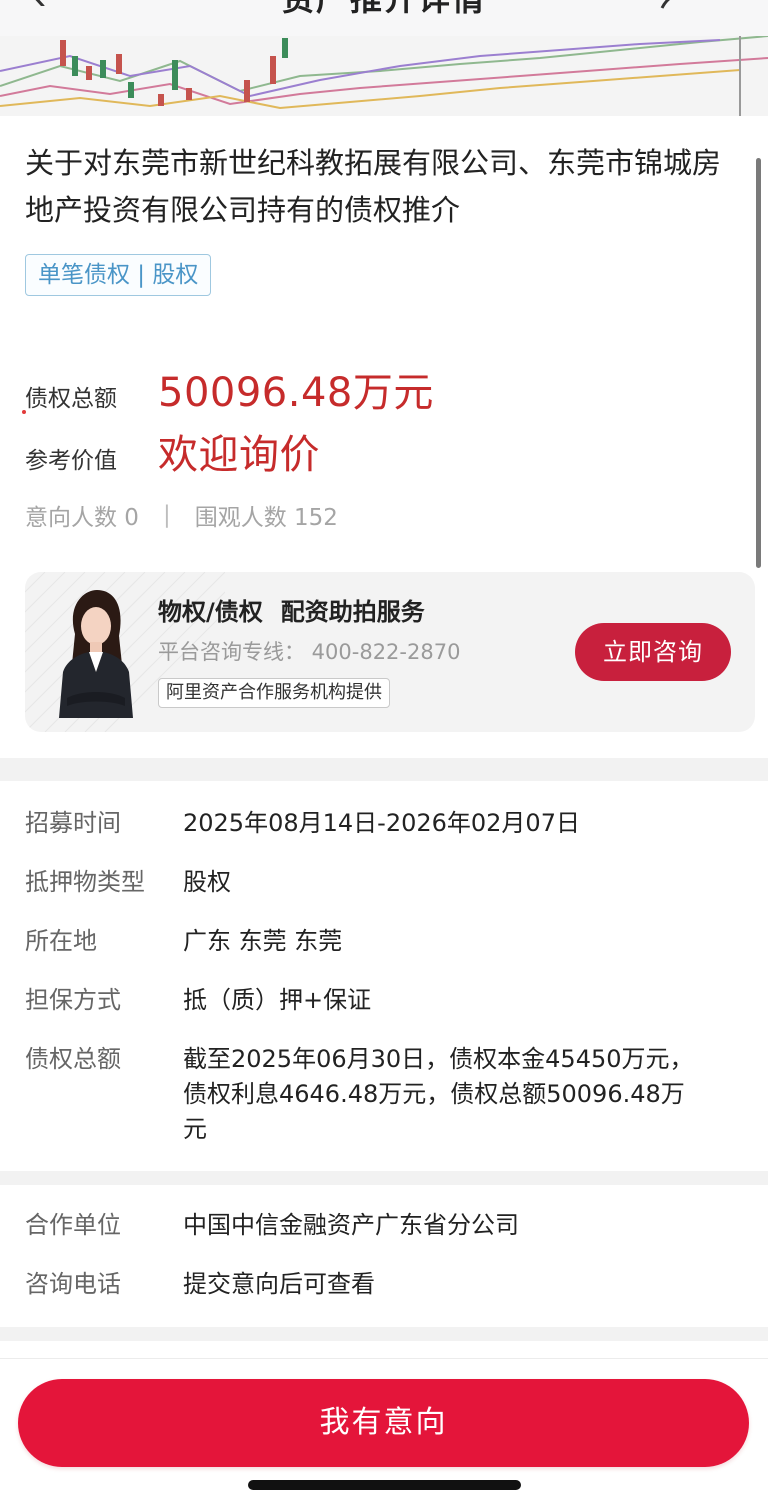  I want to click on total-amount-value: 50096.48万元, so click(296, 393).